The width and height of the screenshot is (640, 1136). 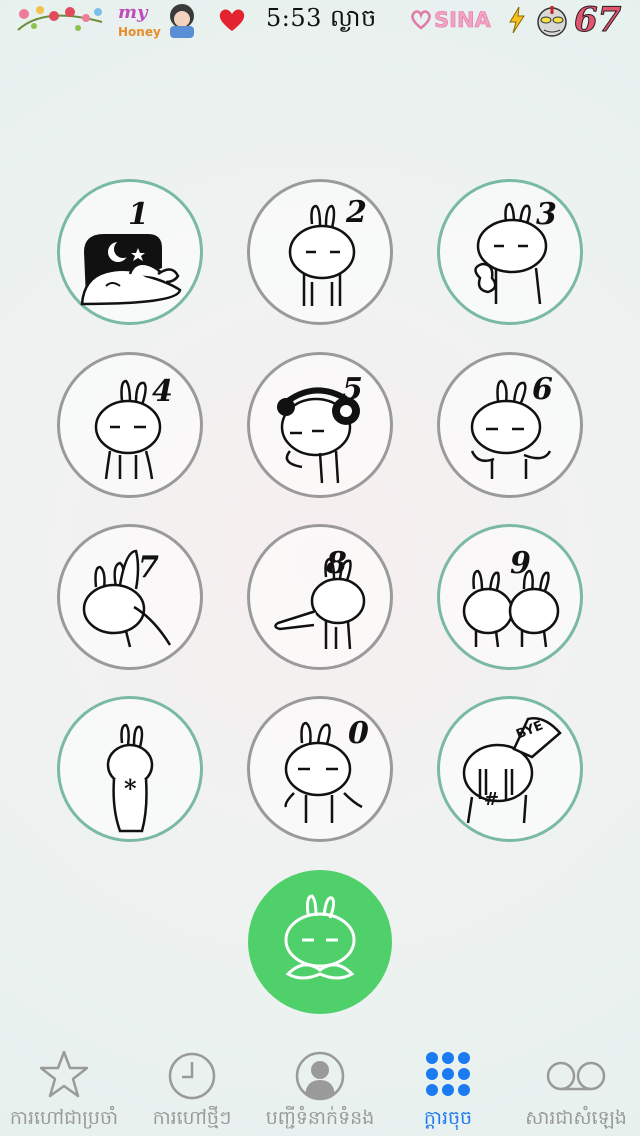 I want to click on key-7: 7, so click(x=130, y=597).